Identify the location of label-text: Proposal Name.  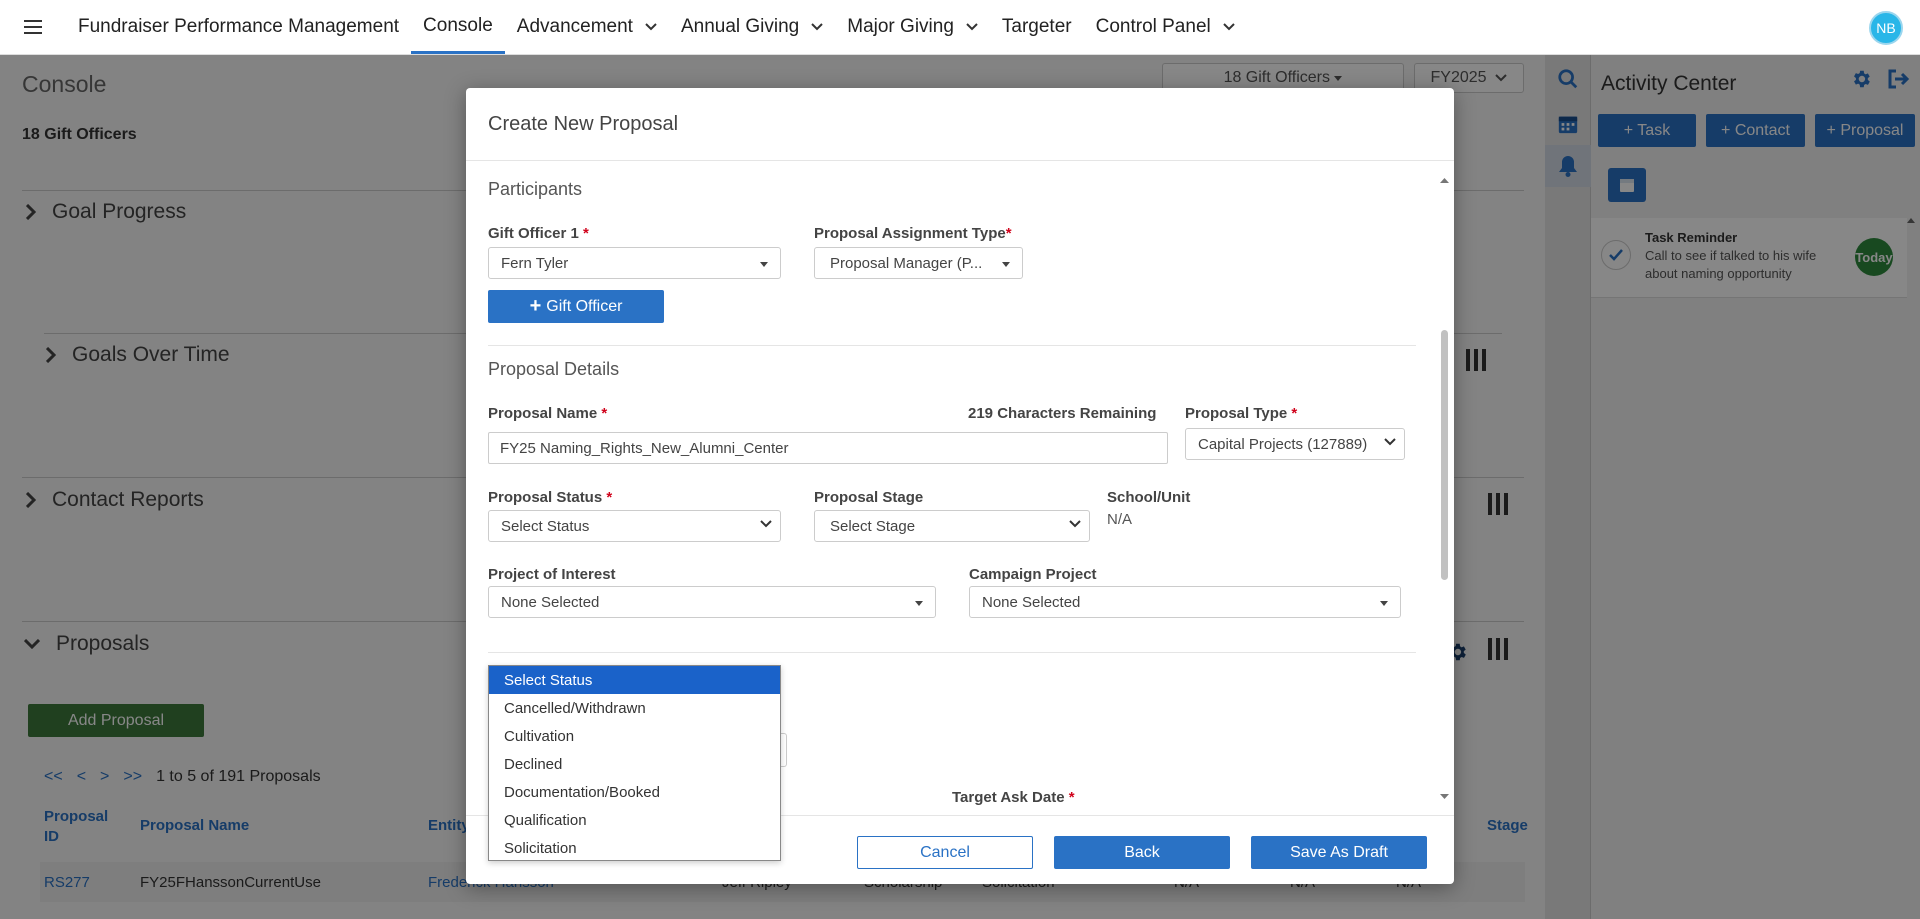
(543, 413).